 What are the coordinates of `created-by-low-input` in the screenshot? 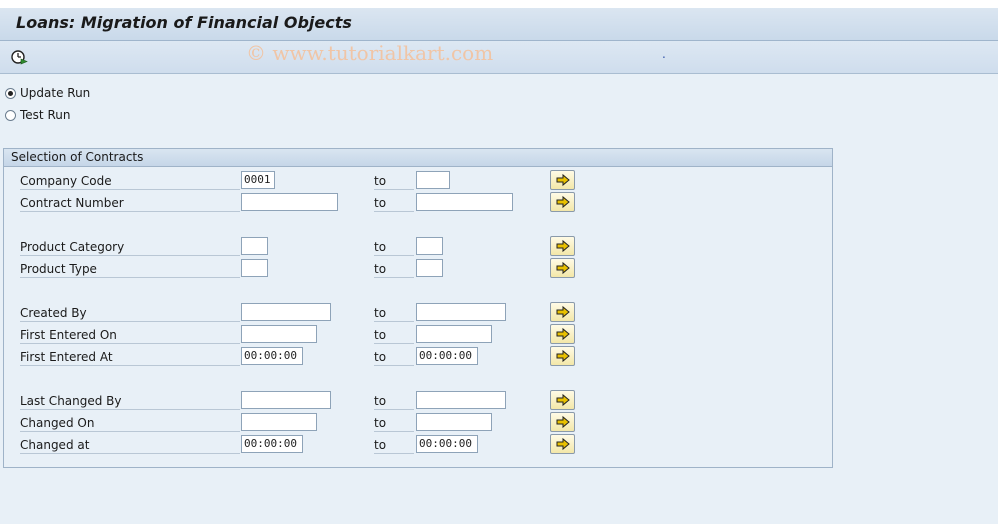 It's located at (286, 312).